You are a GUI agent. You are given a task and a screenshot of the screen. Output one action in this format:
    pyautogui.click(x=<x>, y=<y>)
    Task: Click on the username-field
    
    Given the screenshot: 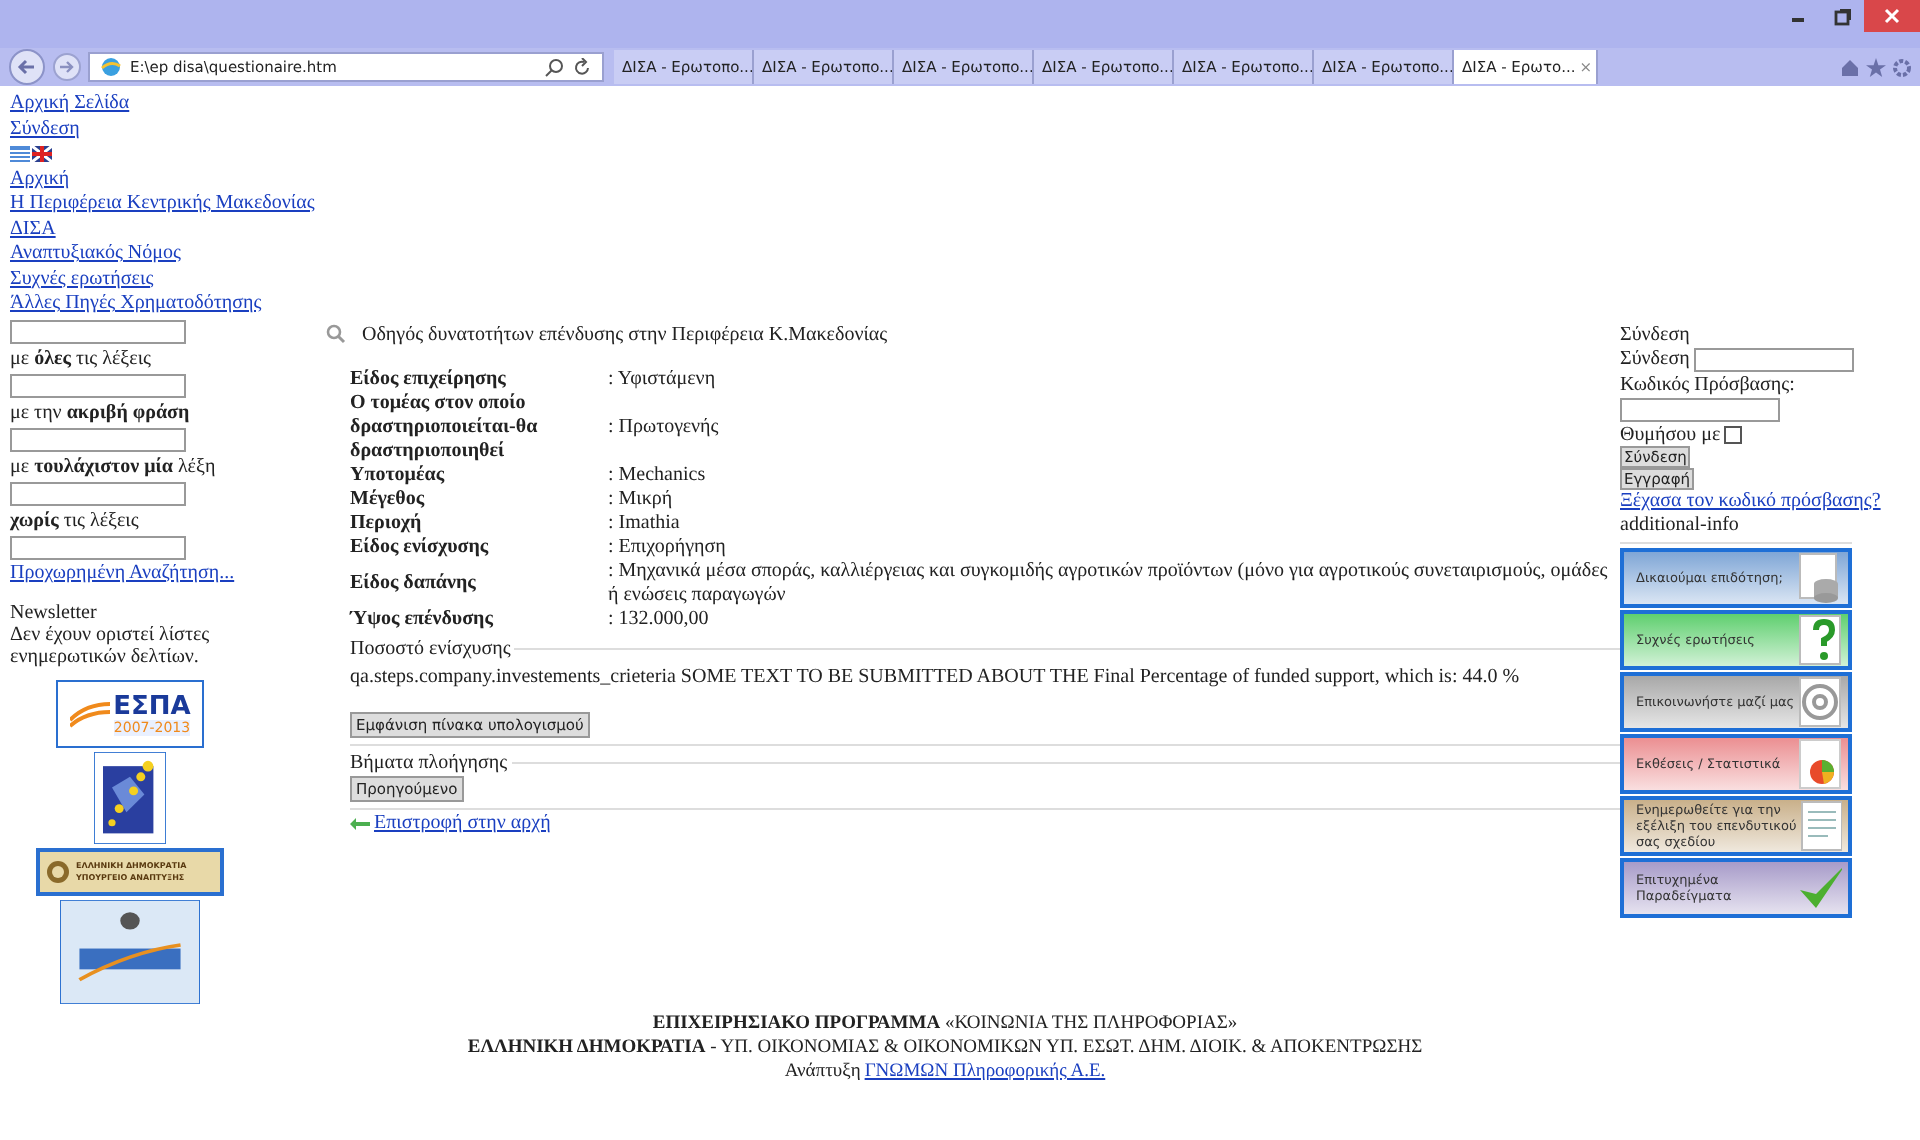 What is the action you would take?
    pyautogui.click(x=1773, y=359)
    